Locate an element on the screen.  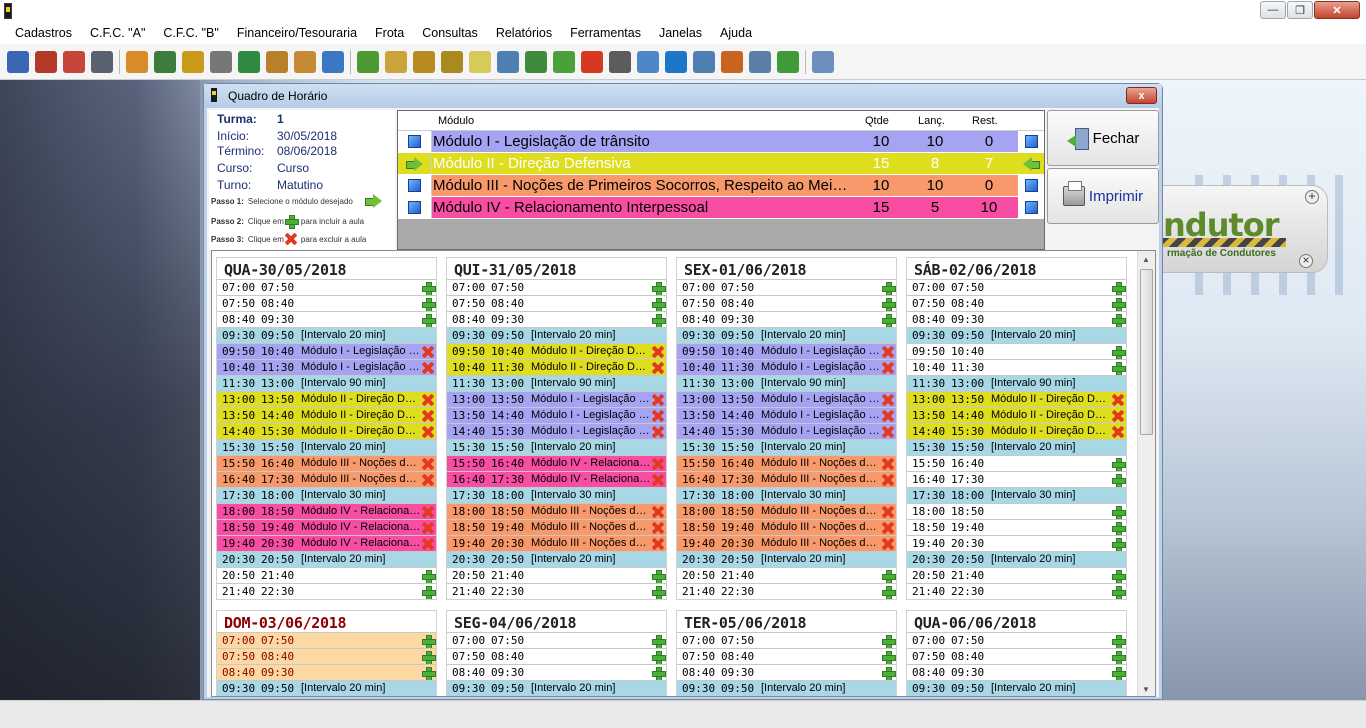
time-slot: 19:40 20:30 is located at coordinates (1016, 543).